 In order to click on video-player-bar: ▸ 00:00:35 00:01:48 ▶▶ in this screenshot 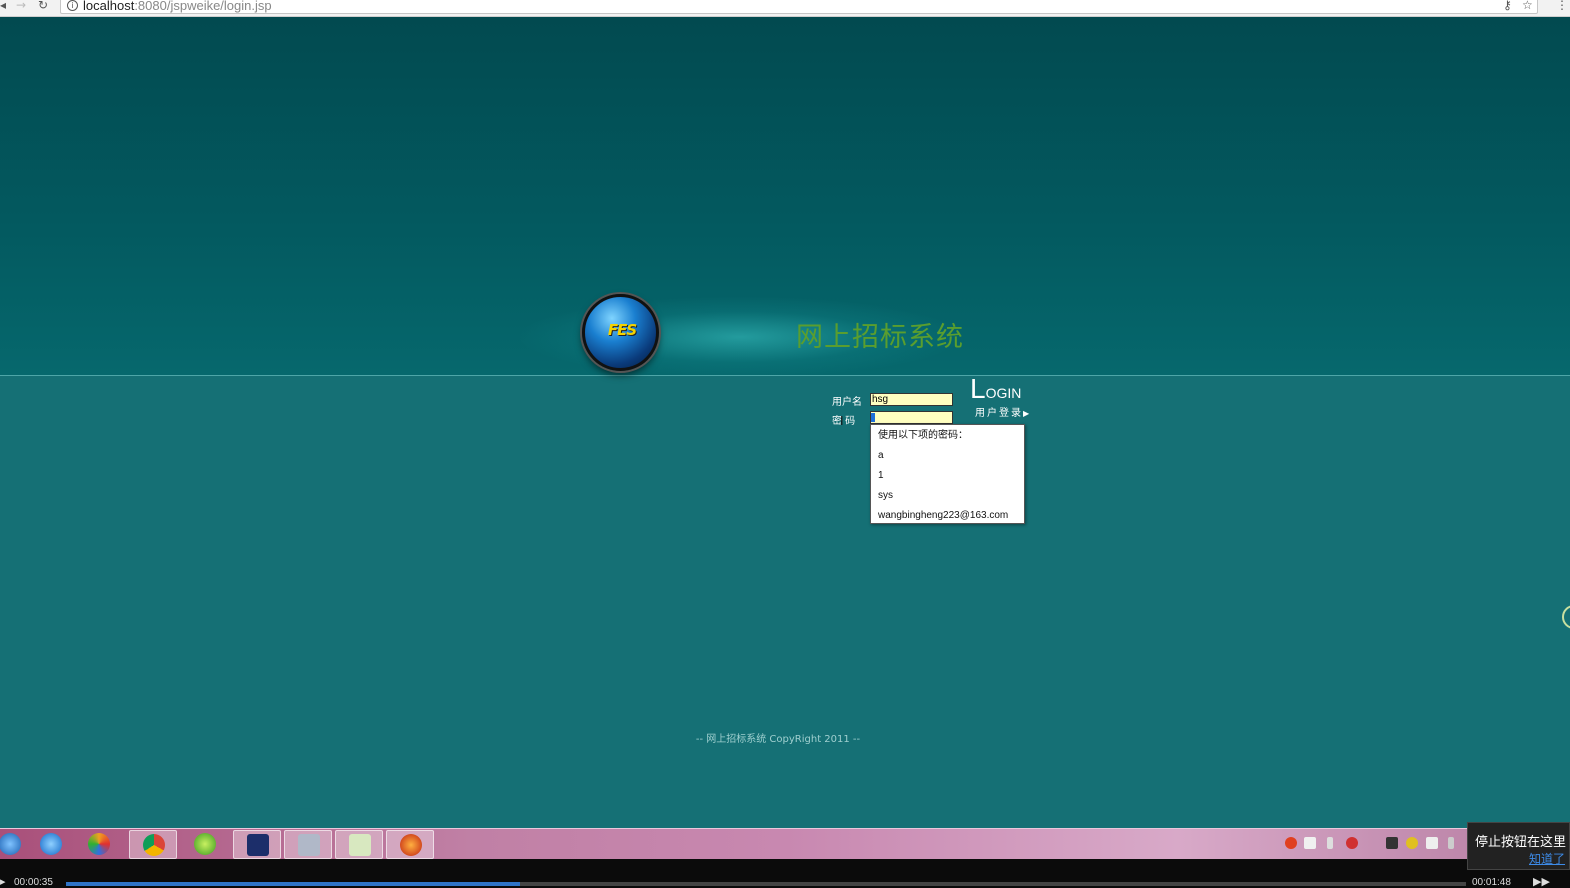, I will do `click(785, 873)`.